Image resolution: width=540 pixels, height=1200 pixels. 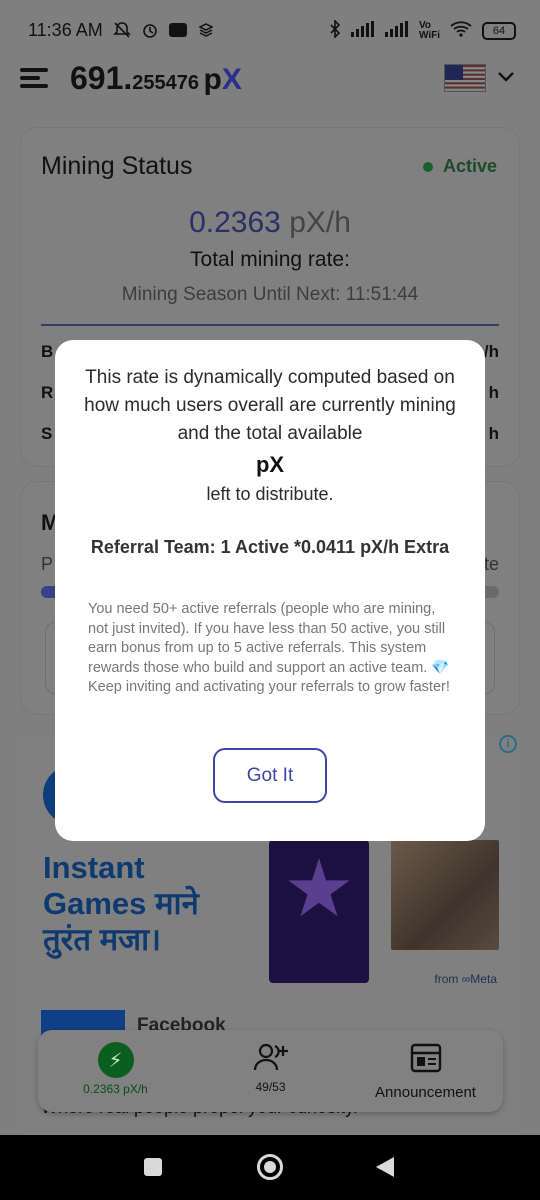 What do you see at coordinates (235, 222) in the screenshot?
I see `mining-rate-value: 0.2363` at bounding box center [235, 222].